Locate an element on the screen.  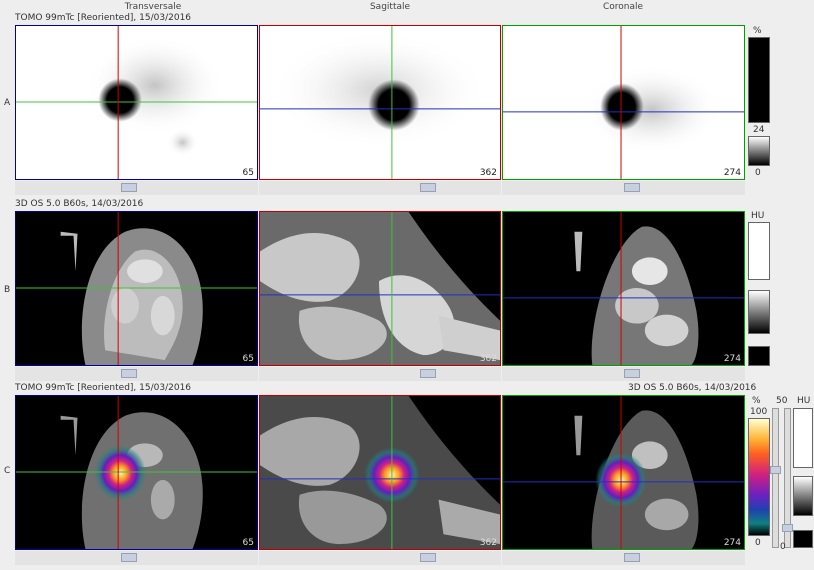
slice-slider-c-transversale is located at coordinates (129, 557).